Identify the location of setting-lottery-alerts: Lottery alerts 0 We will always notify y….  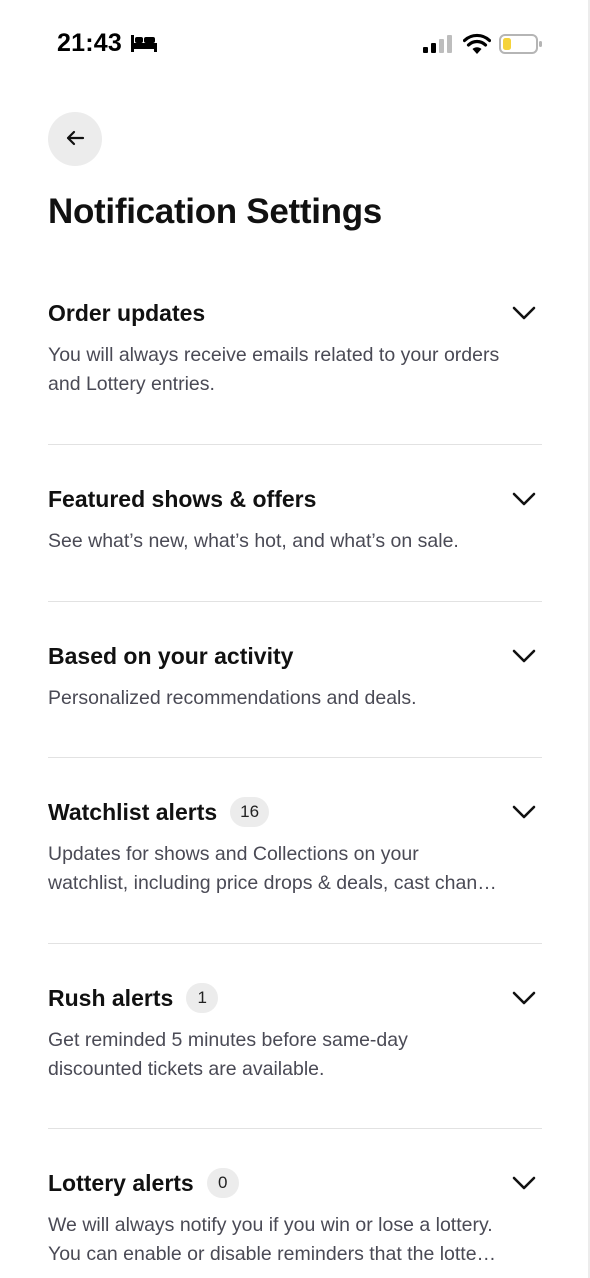
(295, 1203).